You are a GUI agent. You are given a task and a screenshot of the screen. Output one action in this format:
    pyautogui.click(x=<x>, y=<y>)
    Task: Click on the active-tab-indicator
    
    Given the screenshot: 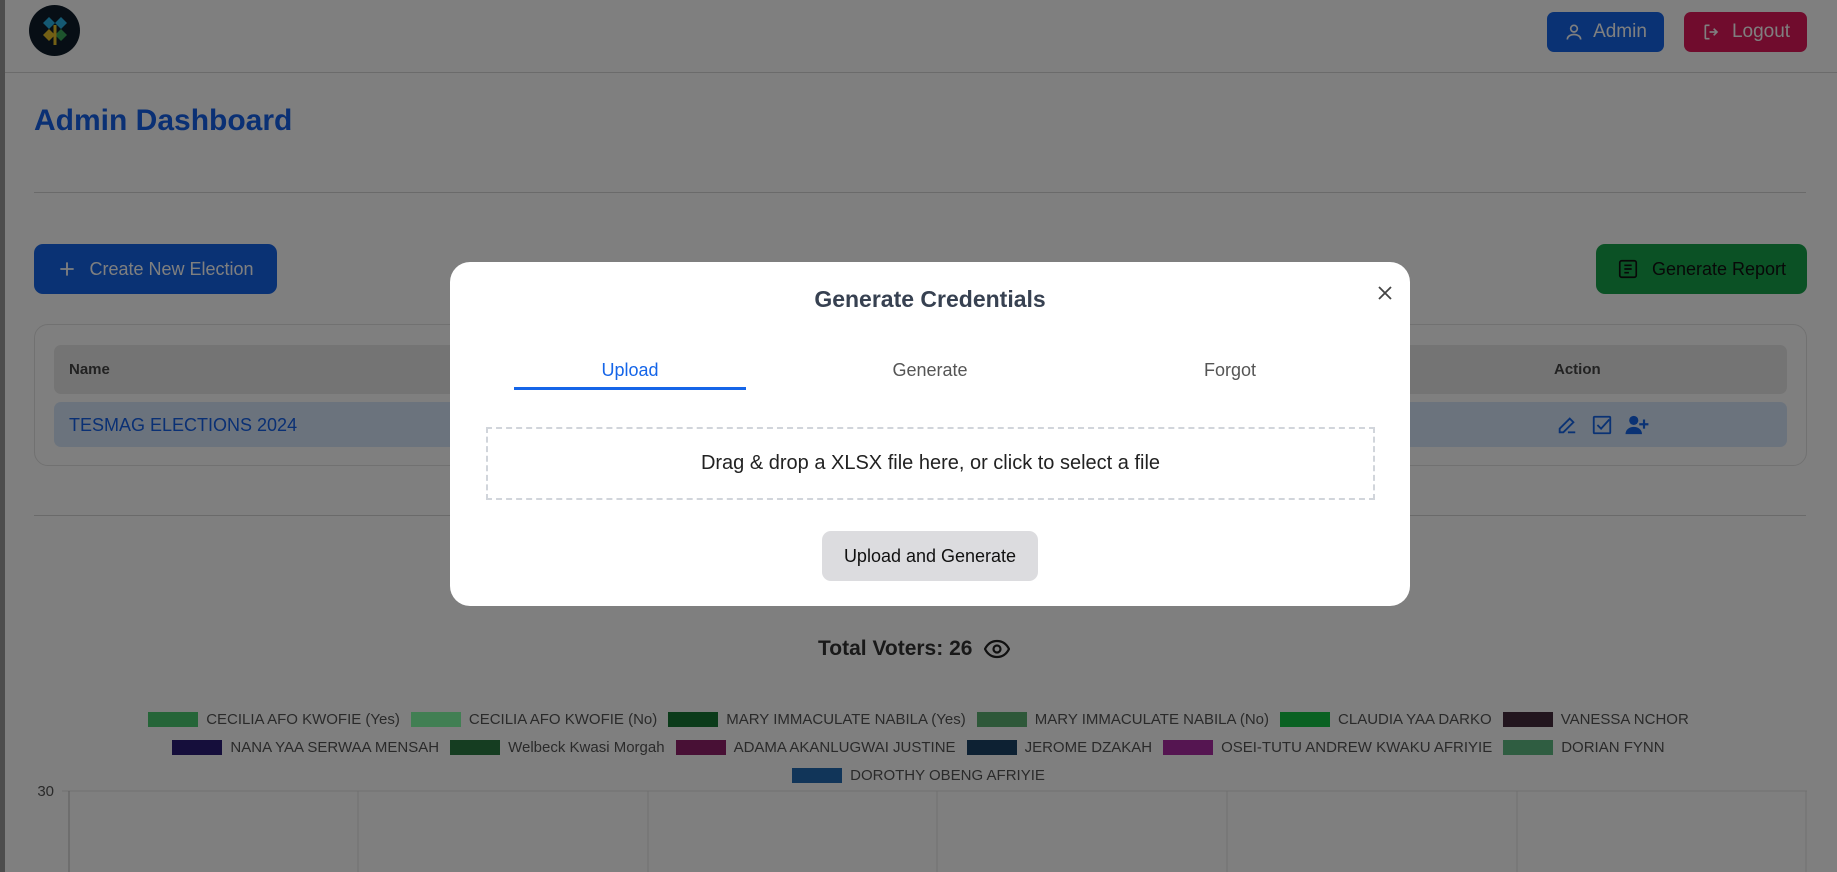 What is the action you would take?
    pyautogui.click(x=630, y=388)
    